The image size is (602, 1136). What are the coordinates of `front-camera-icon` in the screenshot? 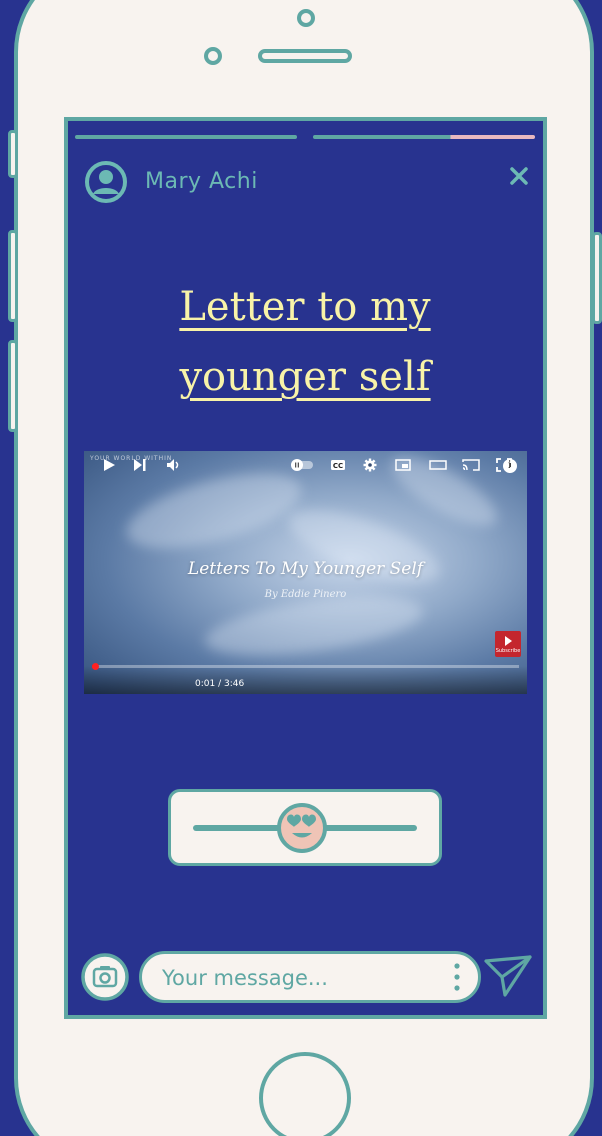 It's located at (213, 56).